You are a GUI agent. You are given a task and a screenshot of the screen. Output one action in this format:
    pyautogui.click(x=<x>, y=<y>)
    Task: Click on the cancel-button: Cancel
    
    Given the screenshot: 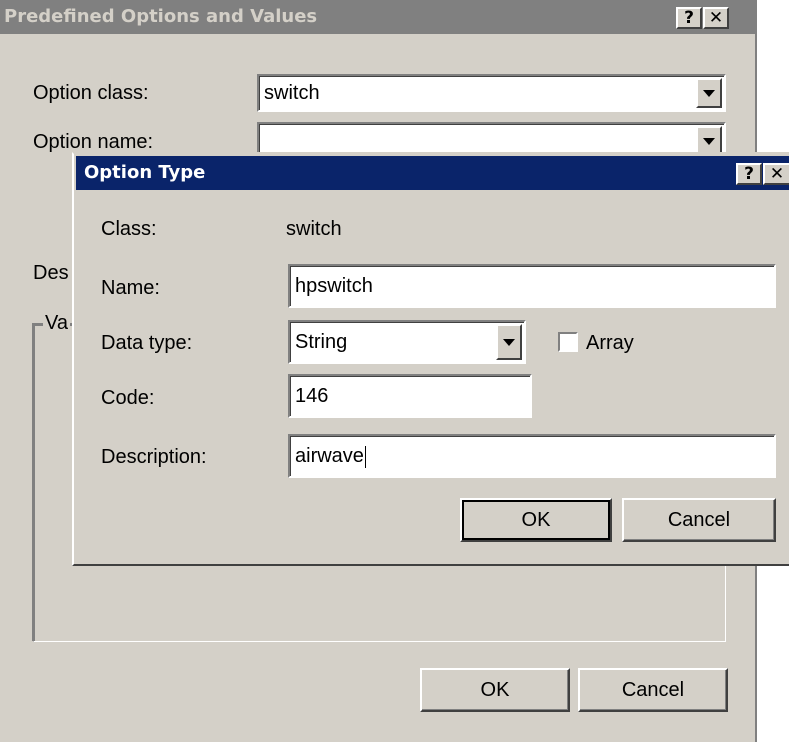 What is the action you would take?
    pyautogui.click(x=699, y=520)
    